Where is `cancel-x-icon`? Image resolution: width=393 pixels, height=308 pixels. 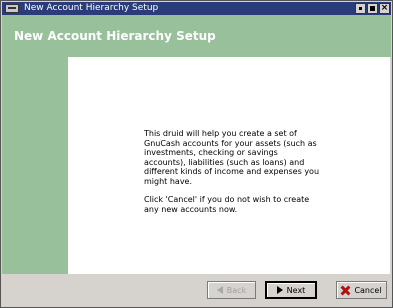 cancel-x-icon is located at coordinates (345, 290).